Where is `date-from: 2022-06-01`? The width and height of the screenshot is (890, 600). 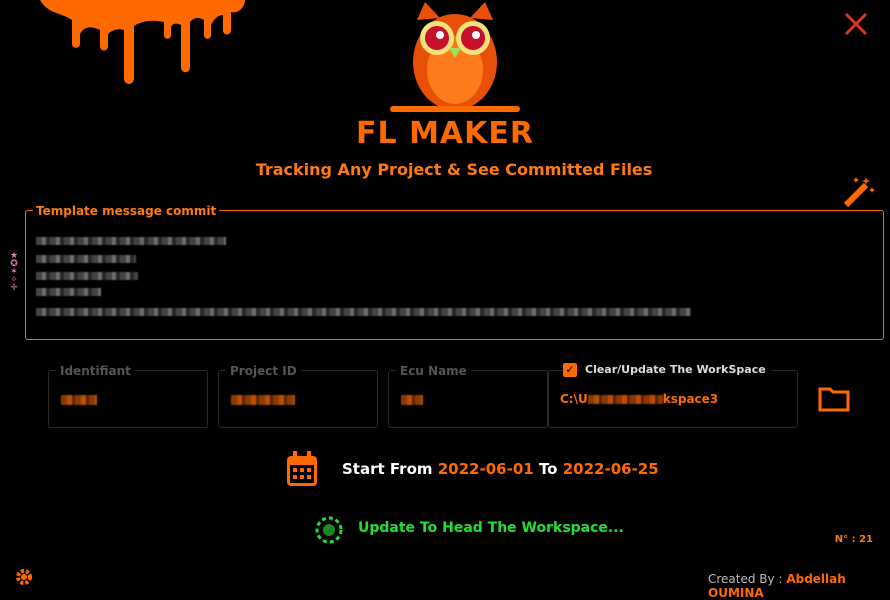
date-from: 2022-06-01 is located at coordinates (486, 469).